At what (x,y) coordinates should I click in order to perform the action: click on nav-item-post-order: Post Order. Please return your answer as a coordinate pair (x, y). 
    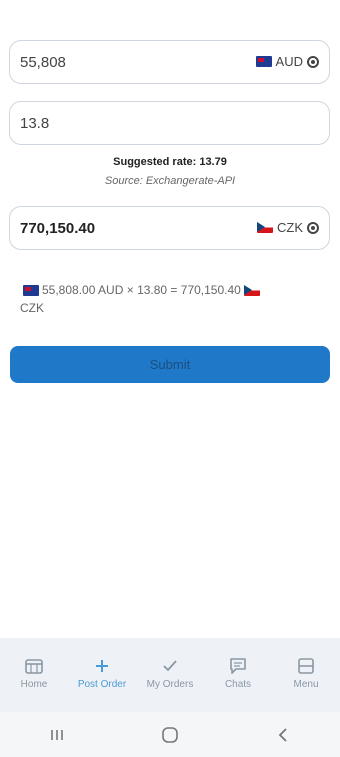
    Looking at the image, I should click on (102, 674).